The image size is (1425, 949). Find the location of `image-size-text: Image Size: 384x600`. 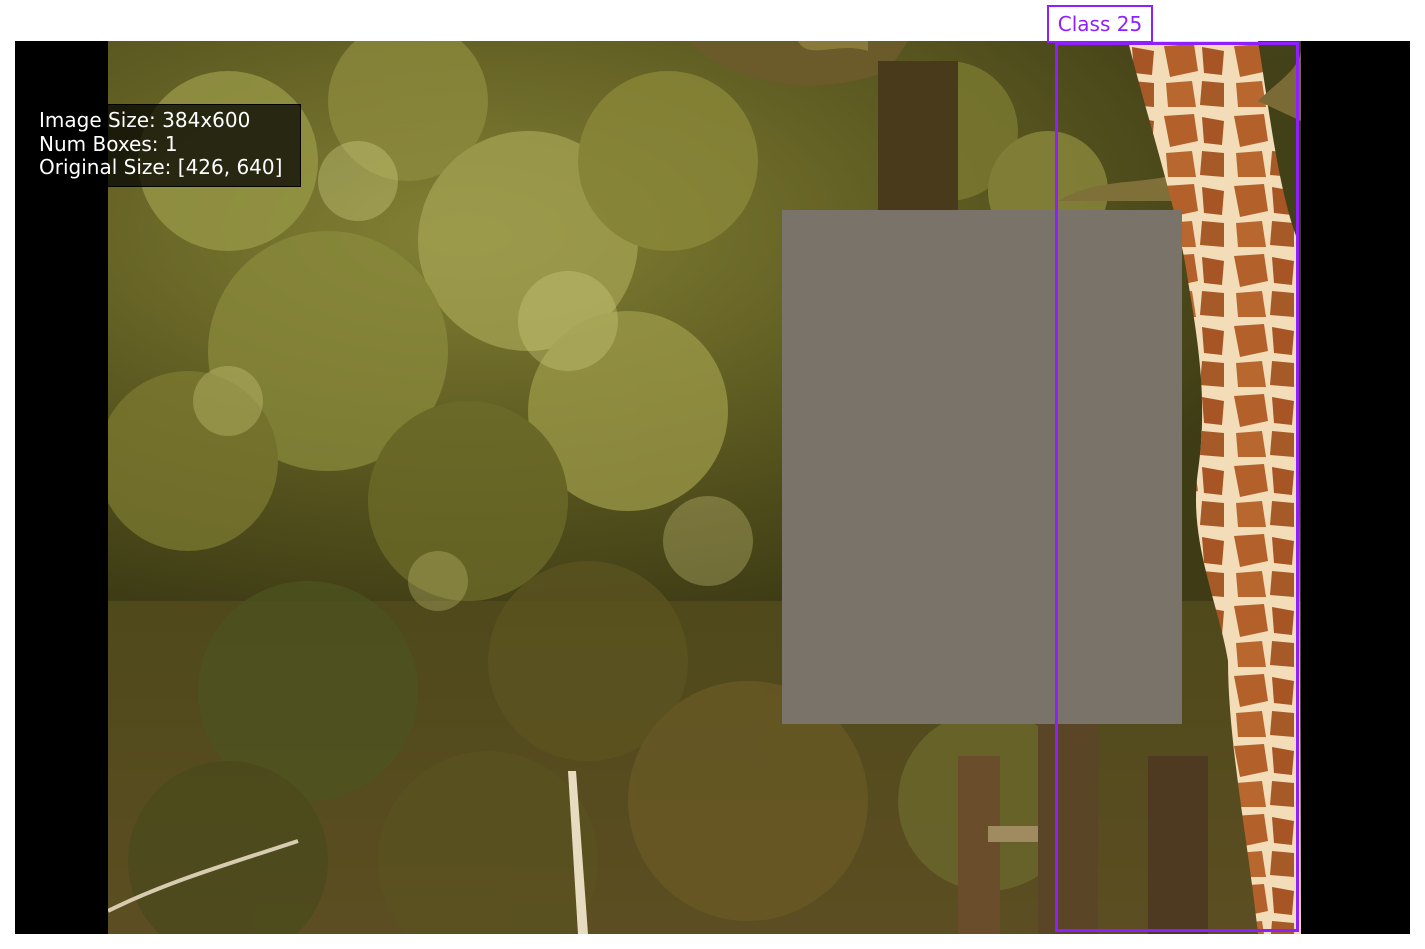

image-size-text: Image Size: 384x600 is located at coordinates (145, 120).